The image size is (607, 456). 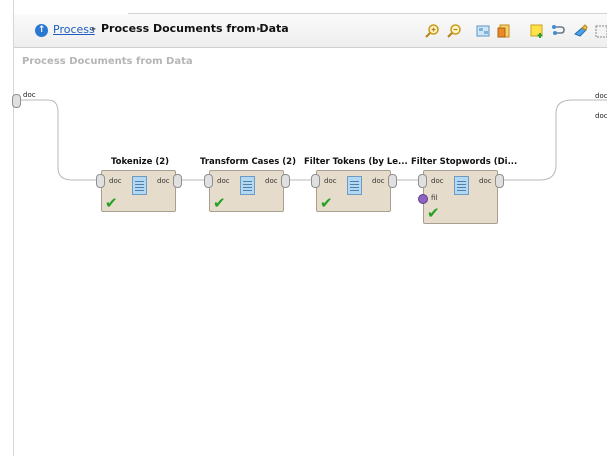 I want to click on operator-filter-tokens: doc doc ✔, so click(x=353, y=191).